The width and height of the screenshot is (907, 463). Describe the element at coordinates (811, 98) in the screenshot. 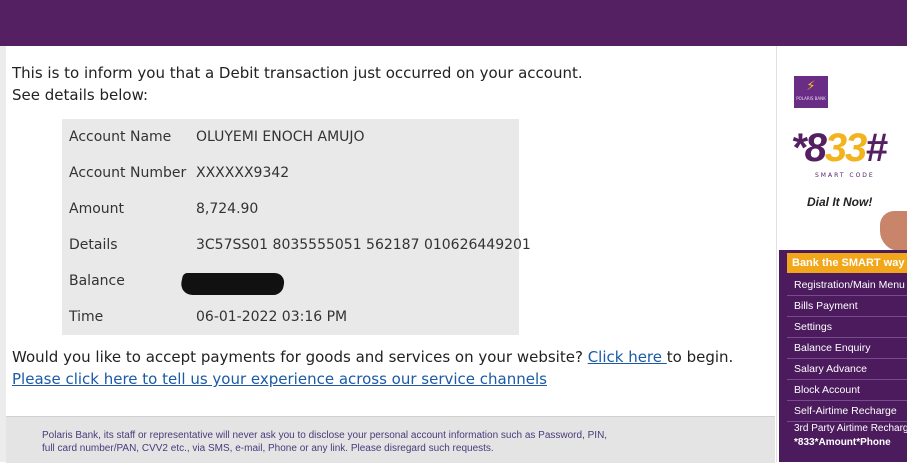

I see `logo-caption: POLARIS BANK` at that location.